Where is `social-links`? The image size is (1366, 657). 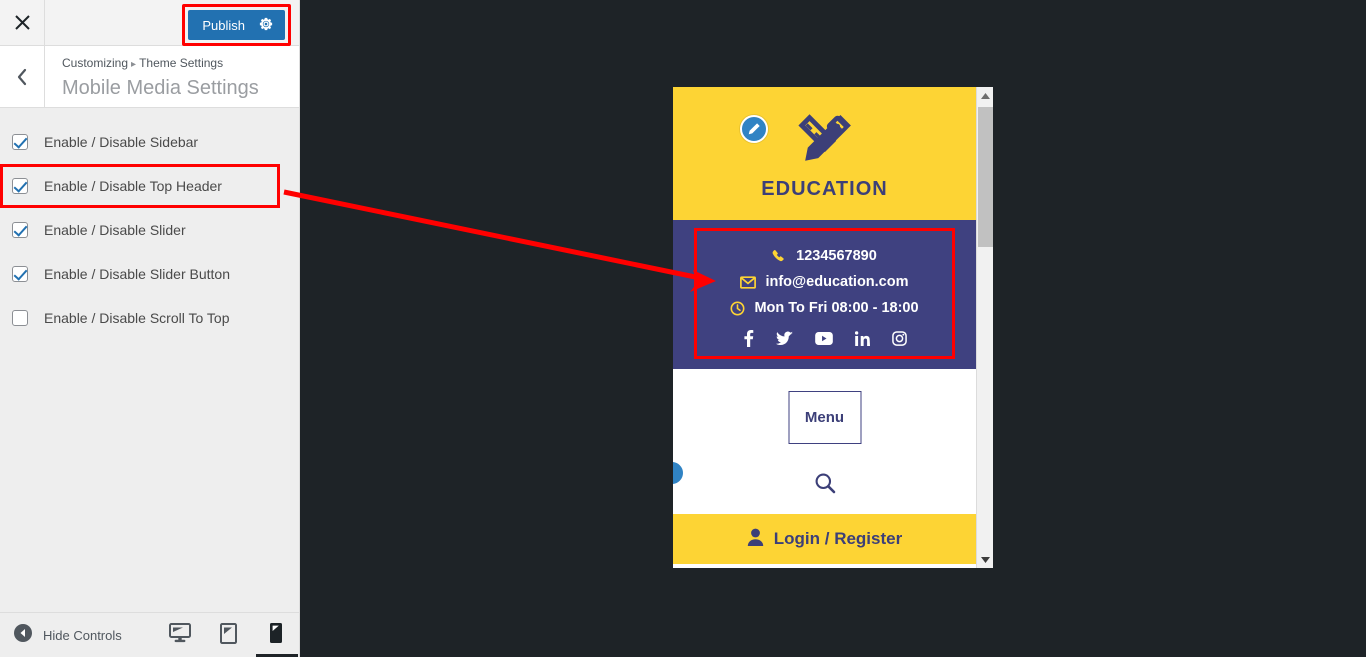 social-links is located at coordinates (824, 338).